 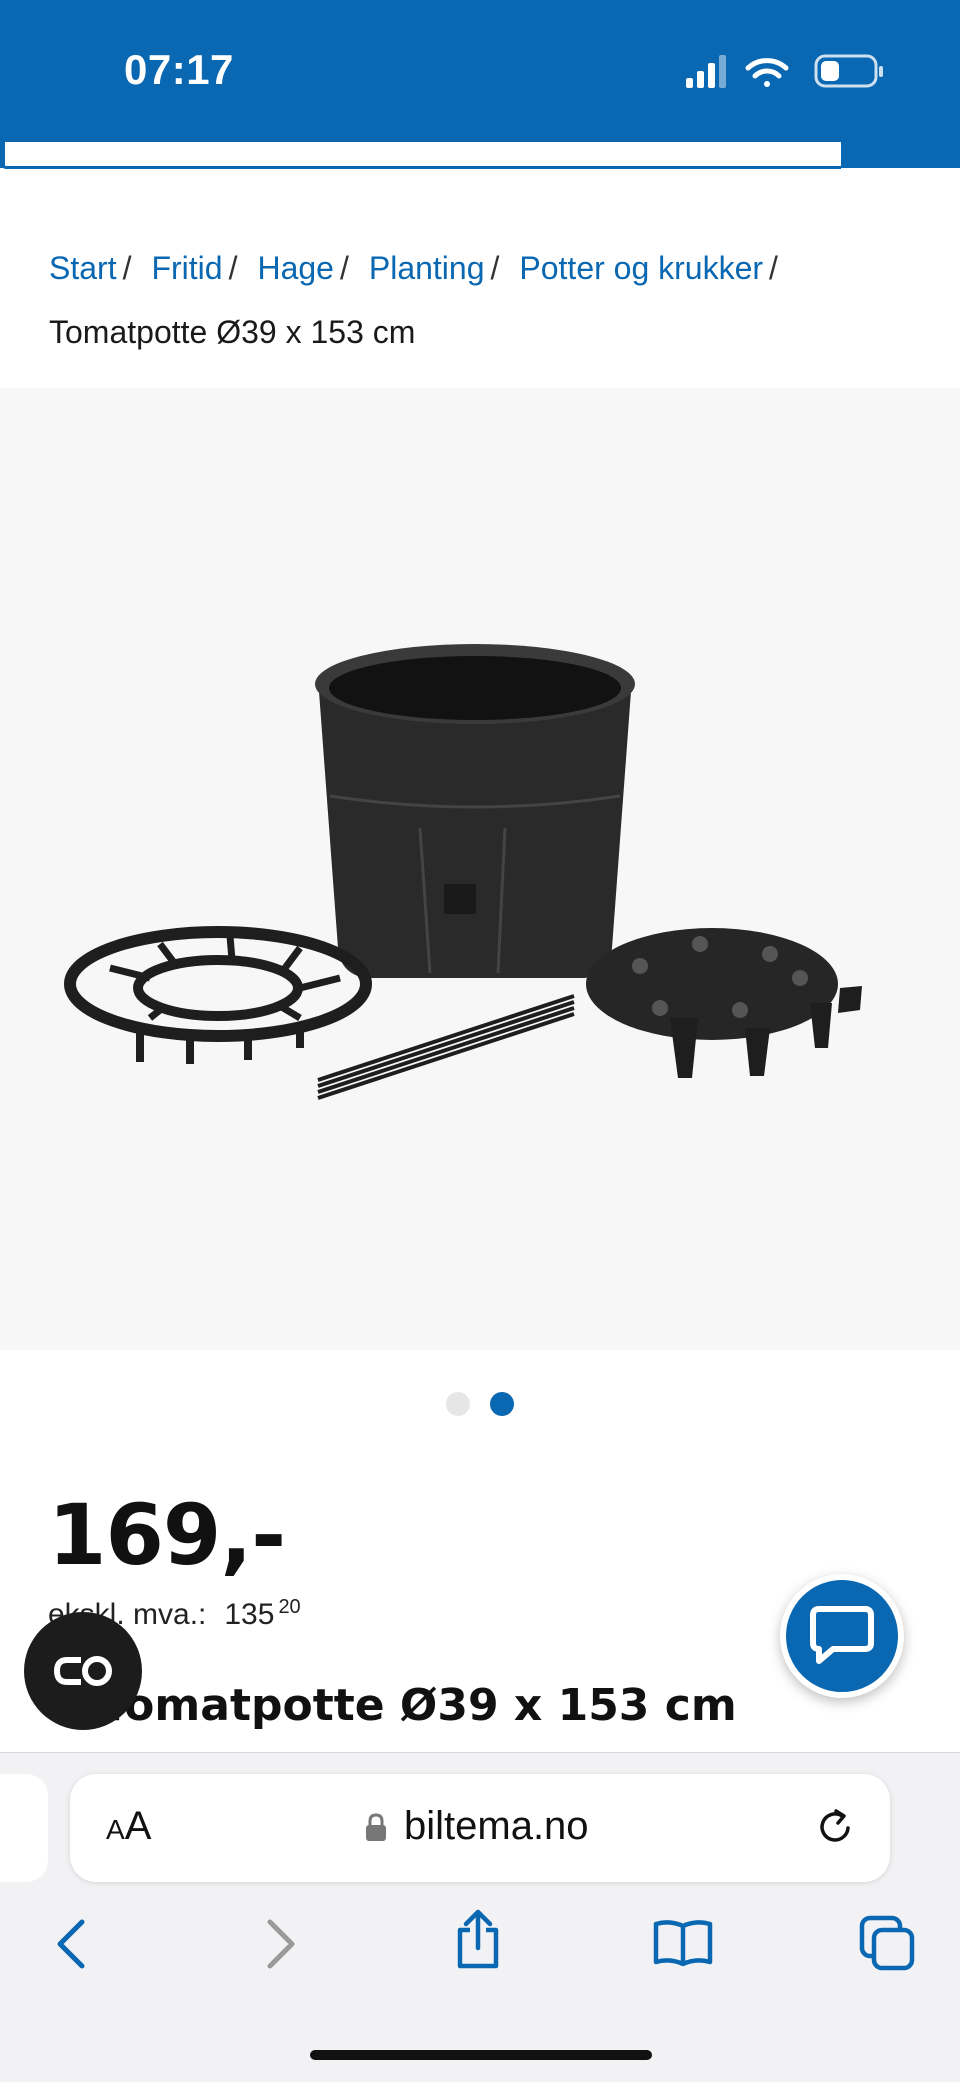 I want to click on stakes-illustration, so click(x=446, y=1047).